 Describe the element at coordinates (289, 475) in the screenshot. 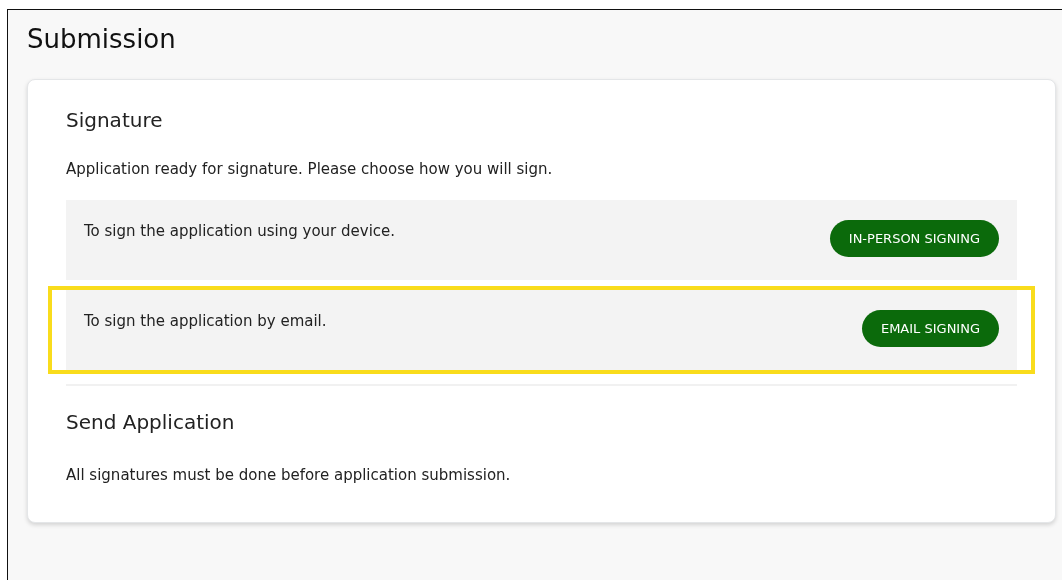

I see `note-text: All signatures must be done before application submission.` at that location.